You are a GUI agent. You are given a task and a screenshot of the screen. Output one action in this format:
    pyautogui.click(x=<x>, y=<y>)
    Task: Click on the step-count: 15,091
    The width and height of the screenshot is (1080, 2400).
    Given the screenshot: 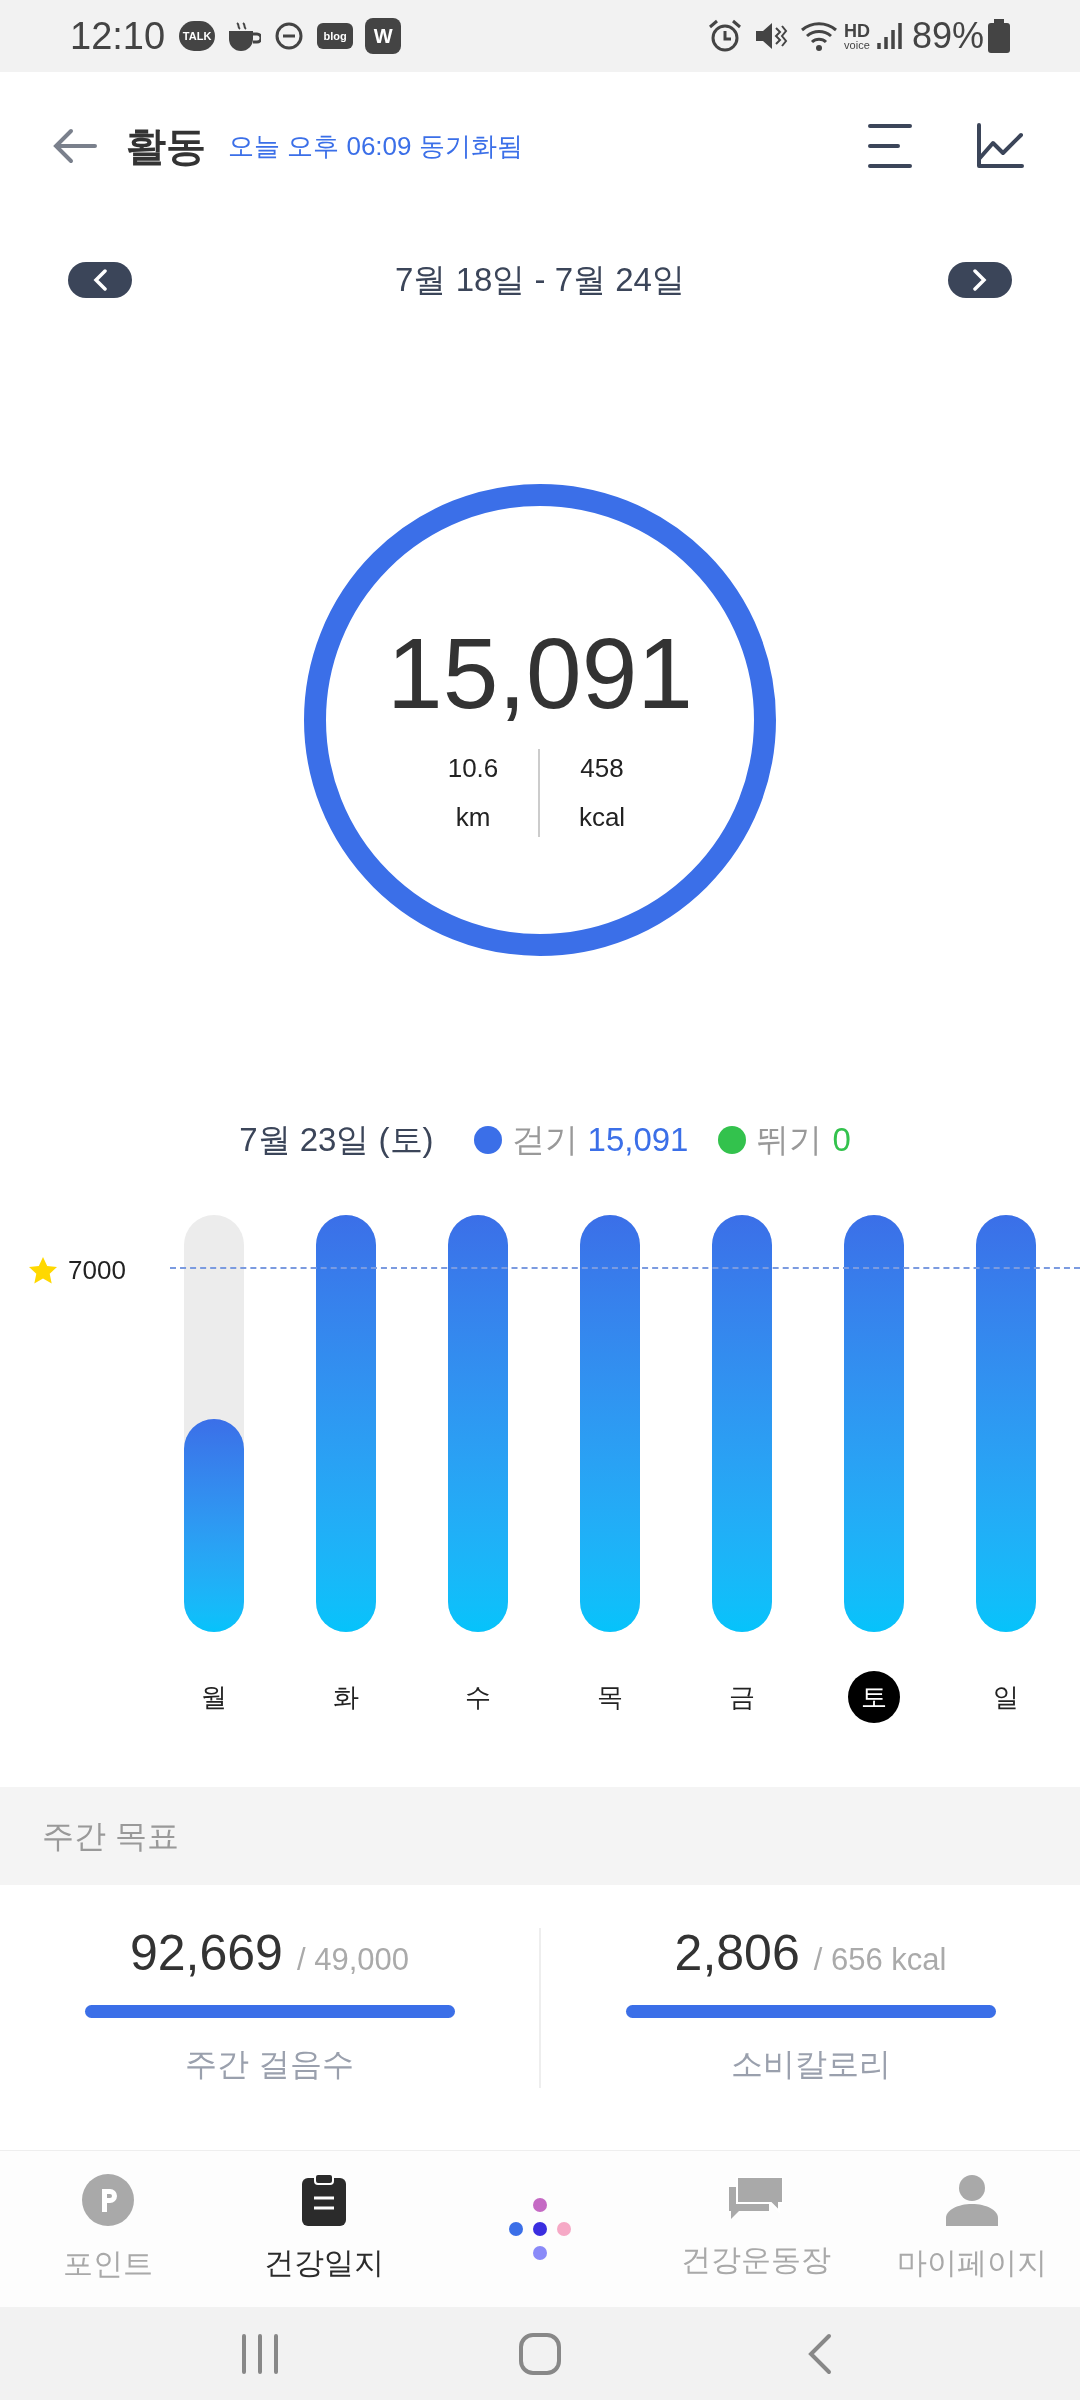 What is the action you would take?
    pyautogui.click(x=540, y=673)
    